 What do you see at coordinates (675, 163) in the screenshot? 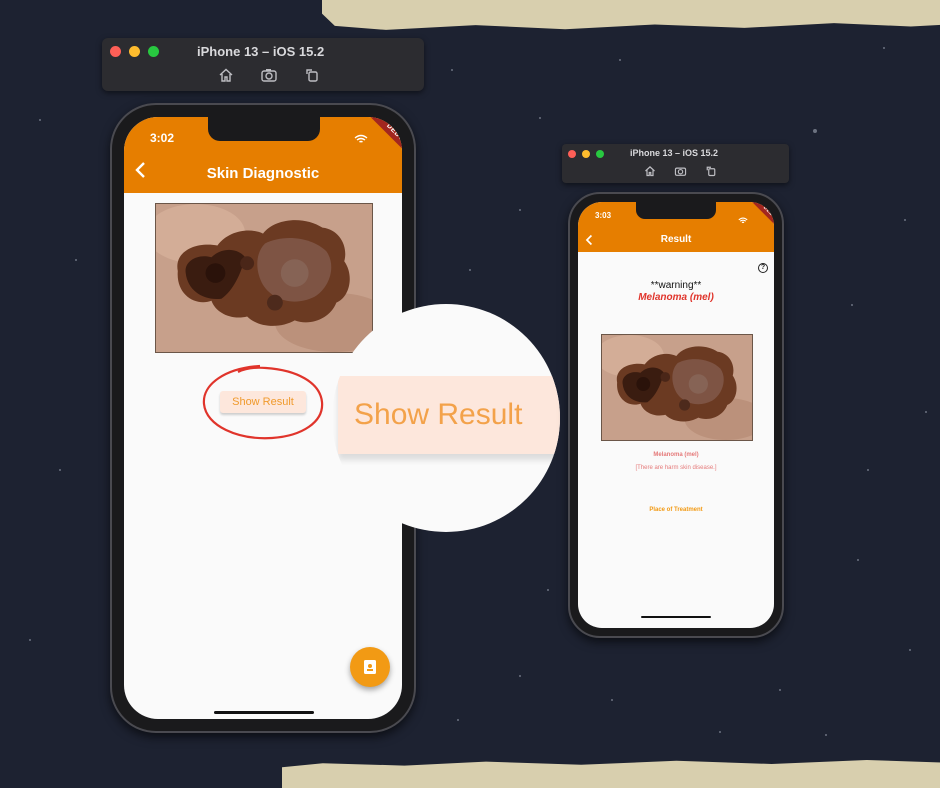
I see `simulator-toolbar-right: iPhone 13 – iOS 15.2` at bounding box center [675, 163].